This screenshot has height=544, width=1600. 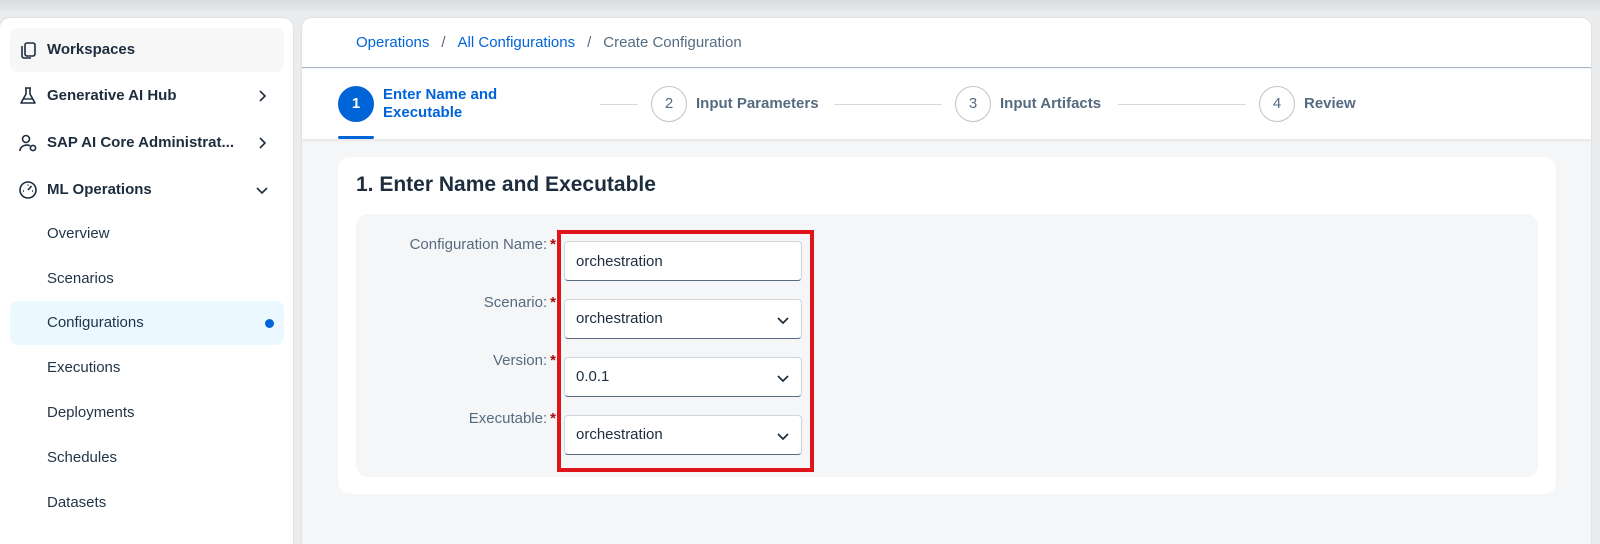 What do you see at coordinates (356, 104) in the screenshot?
I see `wizard-step-1-indicator: 1` at bounding box center [356, 104].